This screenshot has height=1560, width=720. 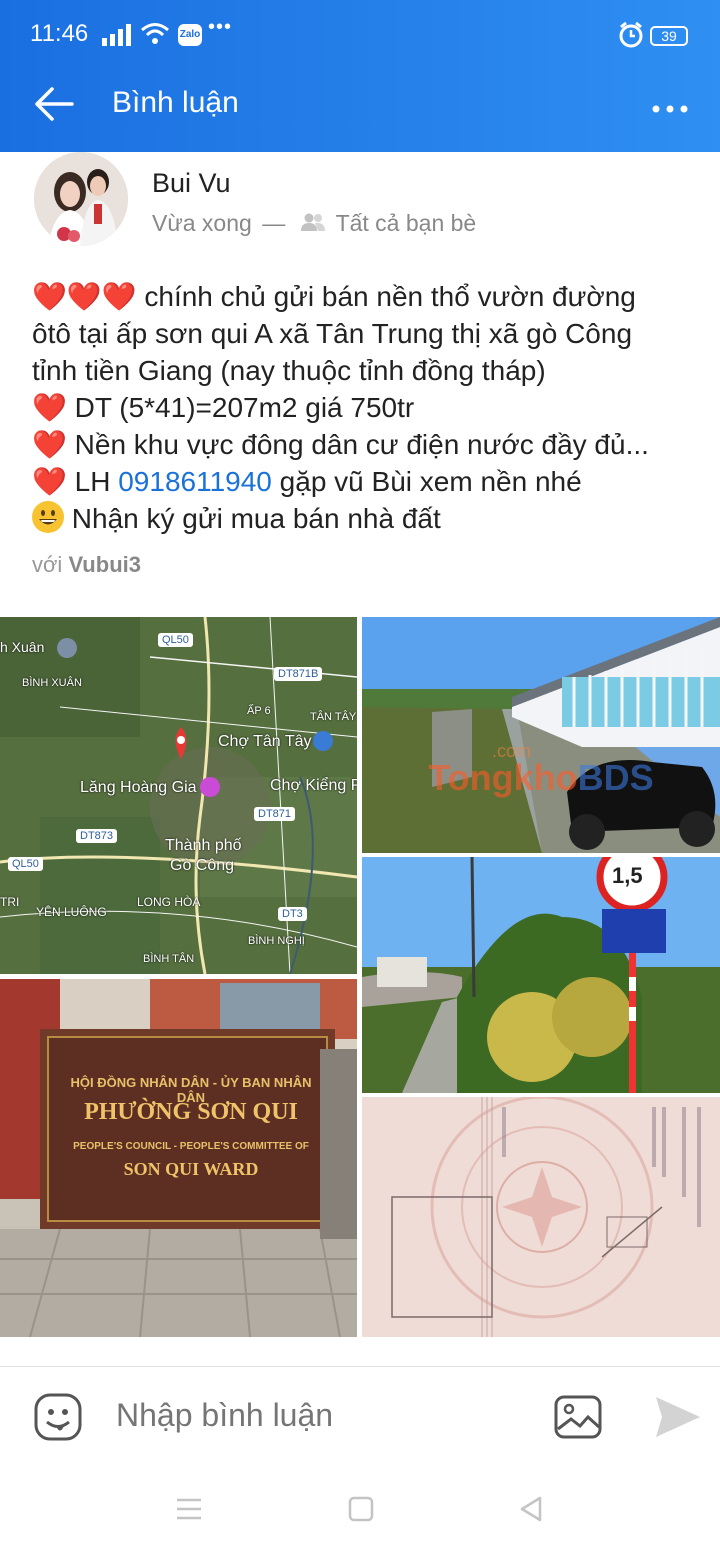 I want to click on sticker-icon, so click(x=58, y=1419).